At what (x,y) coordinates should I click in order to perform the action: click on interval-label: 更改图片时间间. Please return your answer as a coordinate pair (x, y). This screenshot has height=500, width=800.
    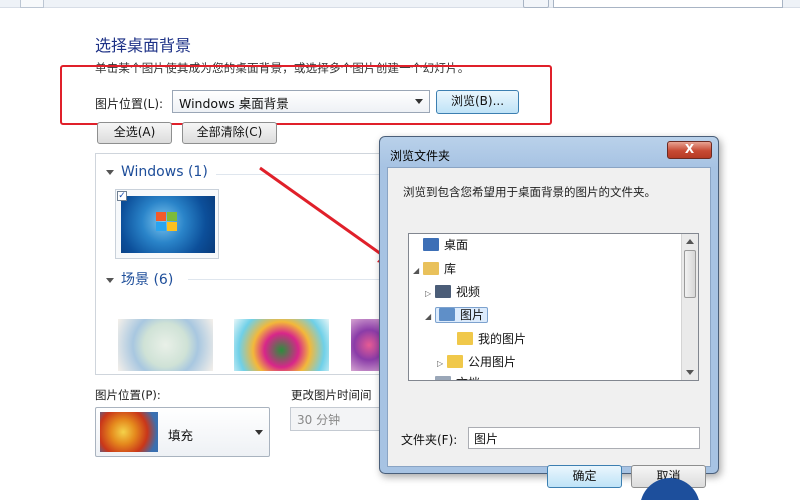
    Looking at the image, I should click on (331, 395).